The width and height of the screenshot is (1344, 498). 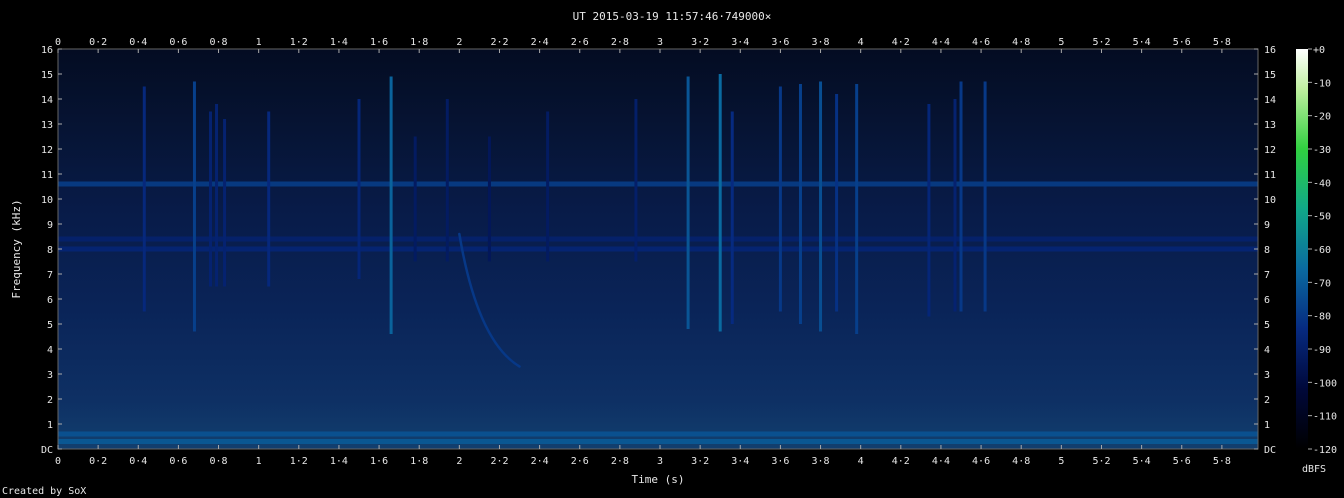 I want to click on x-tick-label-top: 2·8, so click(x=620, y=42).